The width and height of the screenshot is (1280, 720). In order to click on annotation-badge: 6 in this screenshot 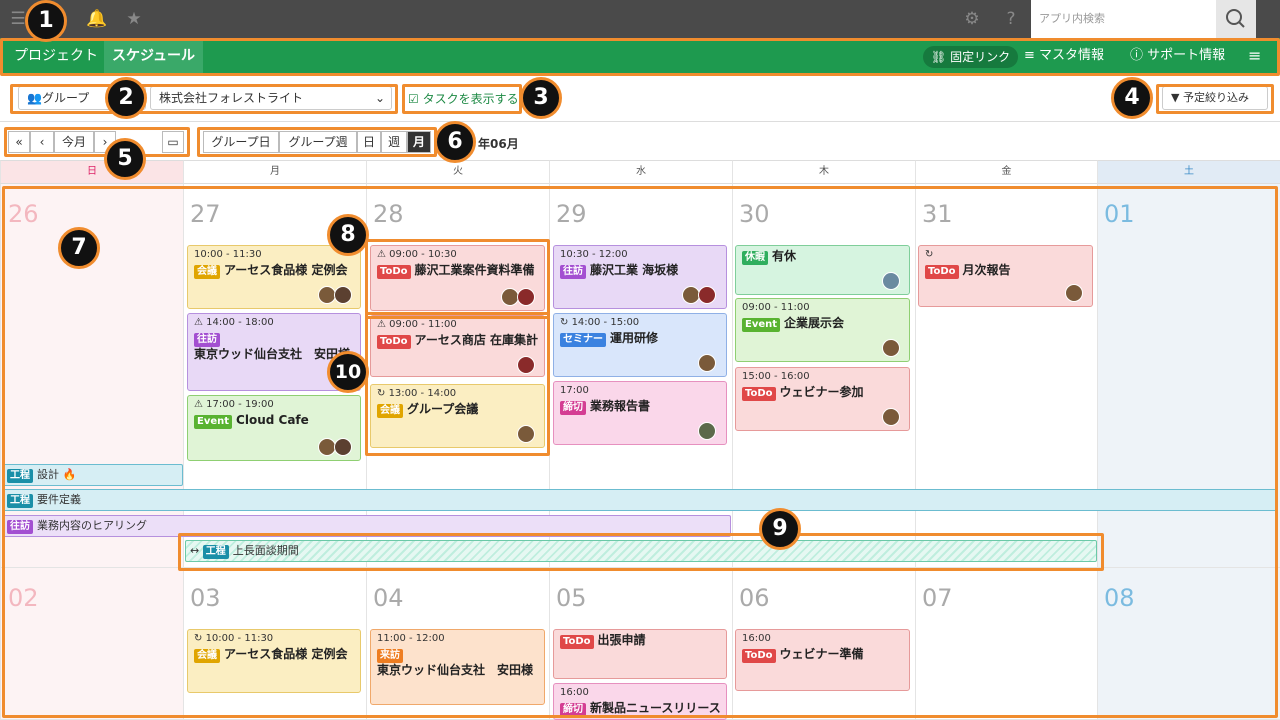, I will do `click(455, 142)`.